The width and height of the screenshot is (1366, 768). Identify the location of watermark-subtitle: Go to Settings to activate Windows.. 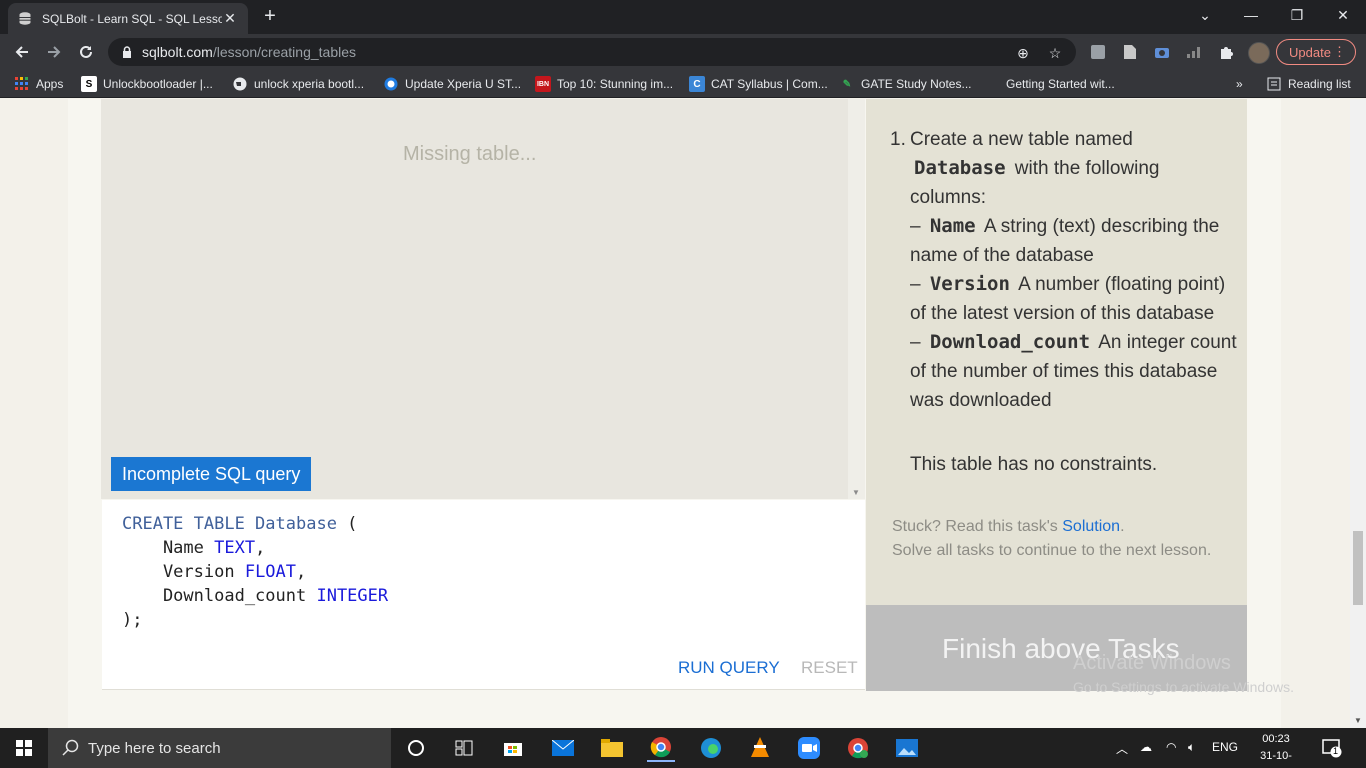
(1183, 687).